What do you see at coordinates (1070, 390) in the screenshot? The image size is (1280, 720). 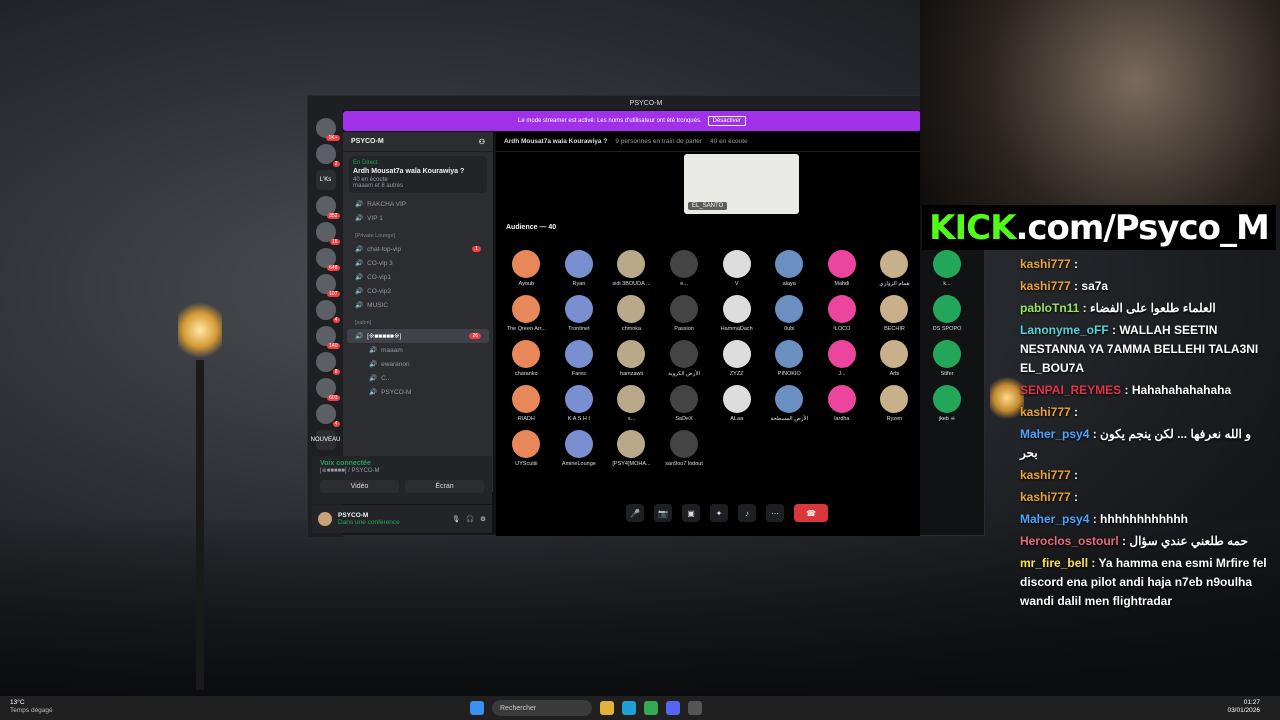 I see `chat-username: SENPAI_REYMES` at bounding box center [1070, 390].